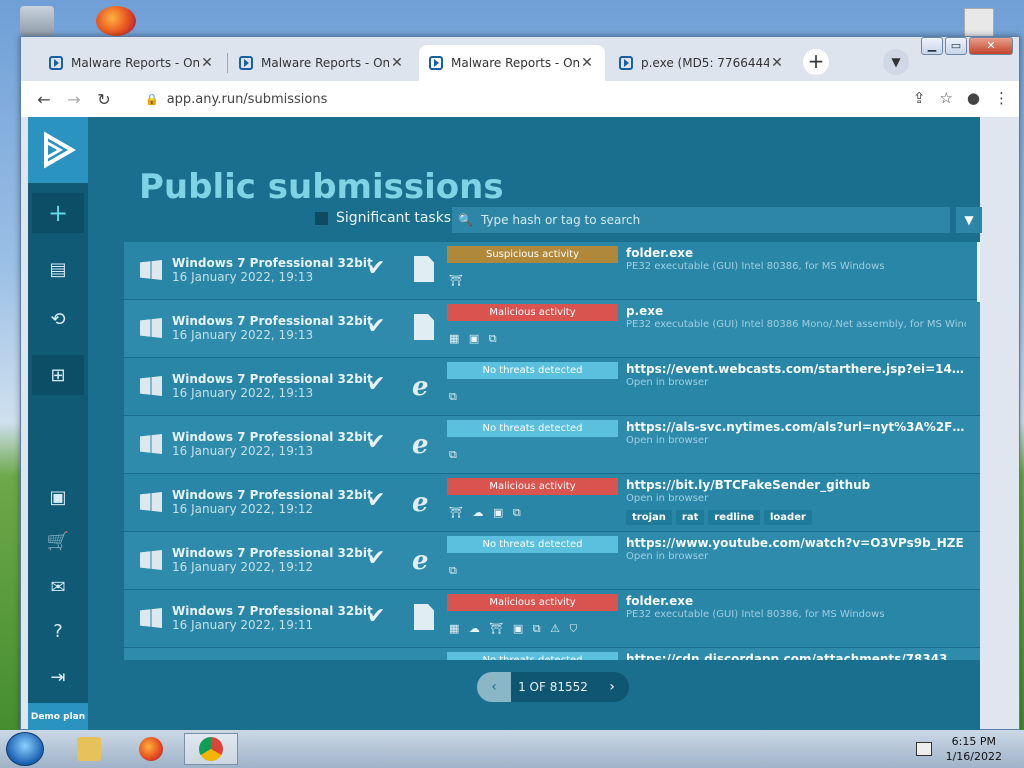  Describe the element at coordinates (956, 46) in the screenshot. I see `maximize-button: ▭` at that location.